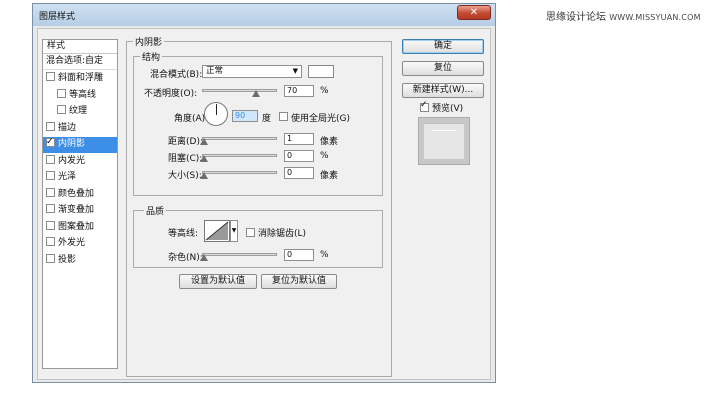 Image resolution: width=720 pixels, height=402 pixels. I want to click on style-item: 纹理, so click(80, 112).